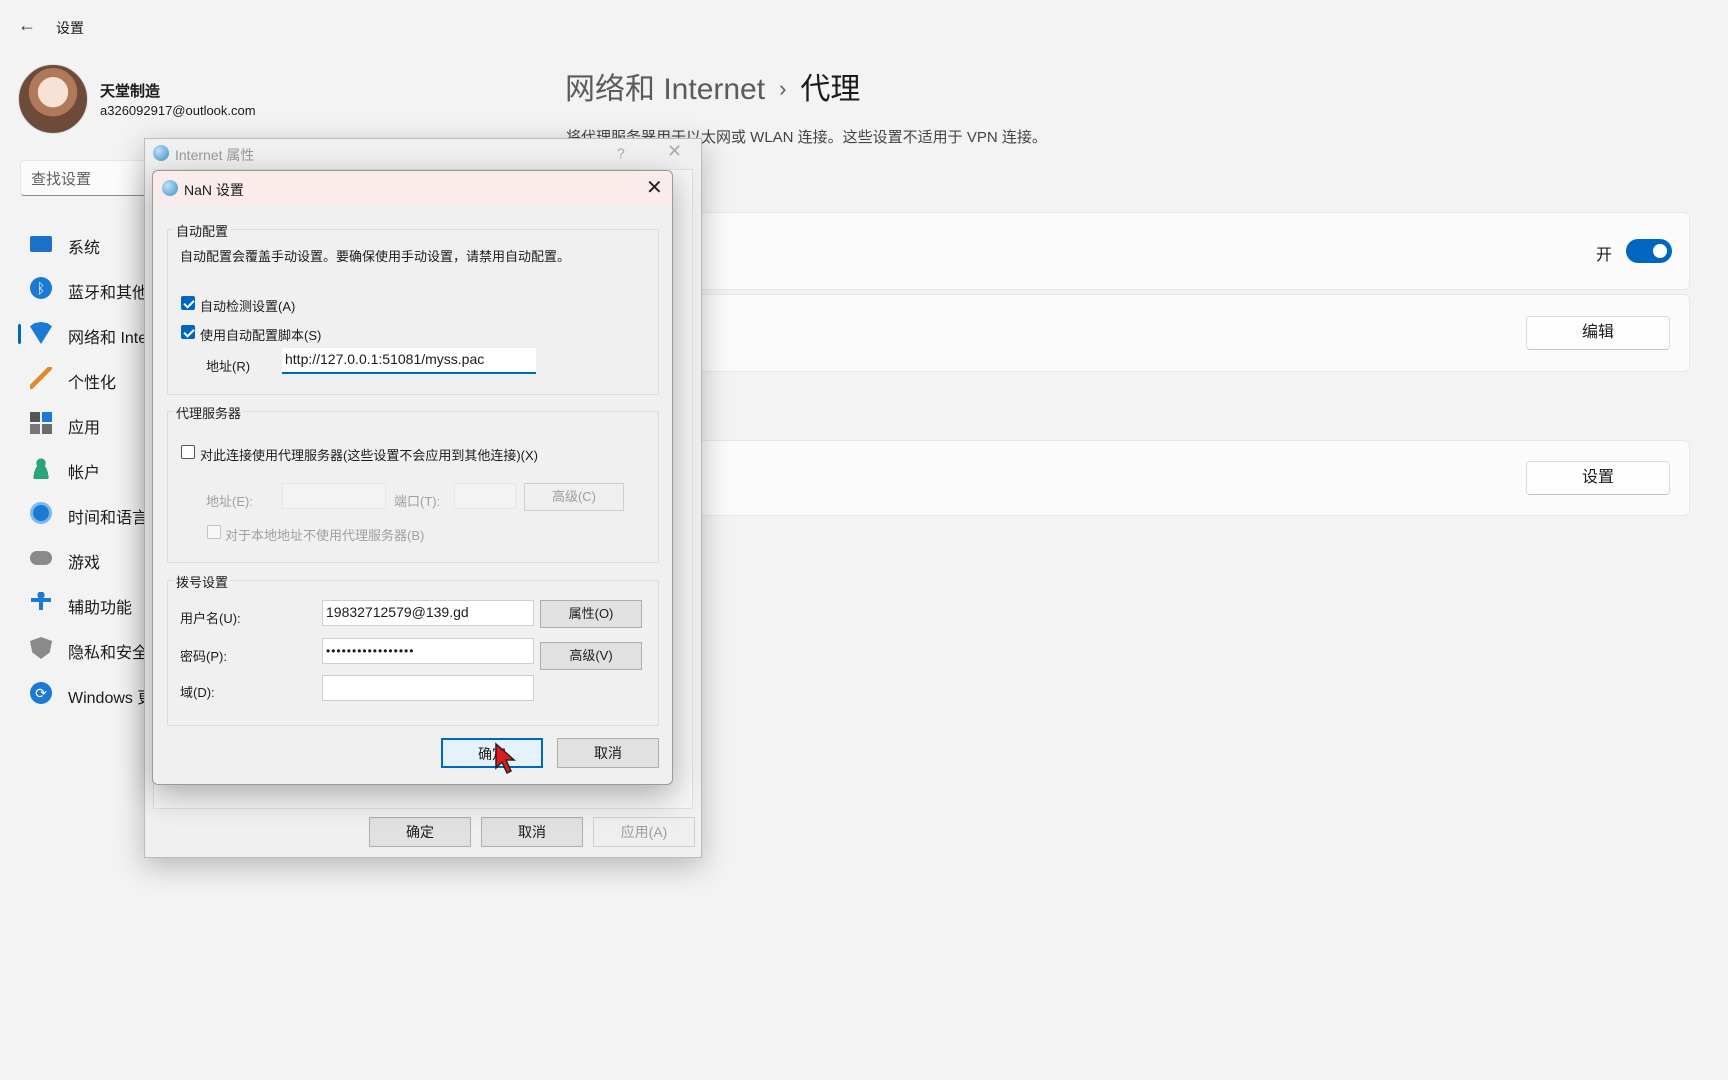 The height and width of the screenshot is (1080, 1728). What do you see at coordinates (1598, 478) in the screenshot?
I see `setup-button: 设置` at bounding box center [1598, 478].